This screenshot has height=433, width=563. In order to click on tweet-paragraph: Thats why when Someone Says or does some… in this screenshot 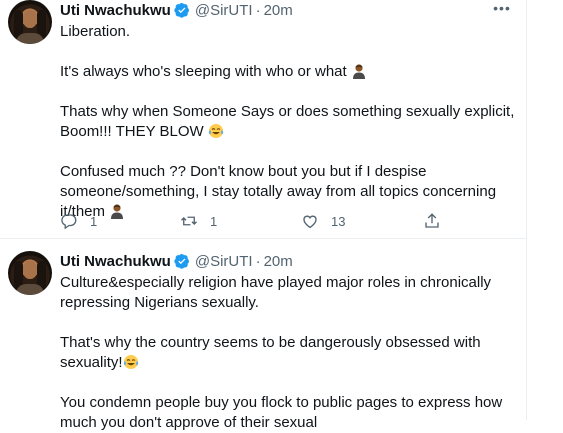, I will do `click(287, 121)`.